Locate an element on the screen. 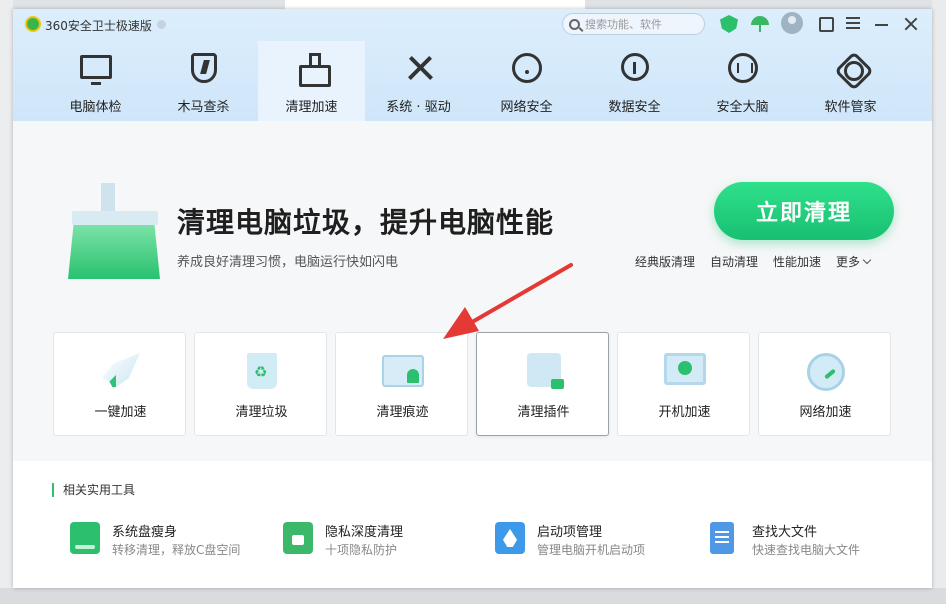 The height and width of the screenshot is (604, 946). nav-item-label: 系统 · 驱动 is located at coordinates (418, 107).